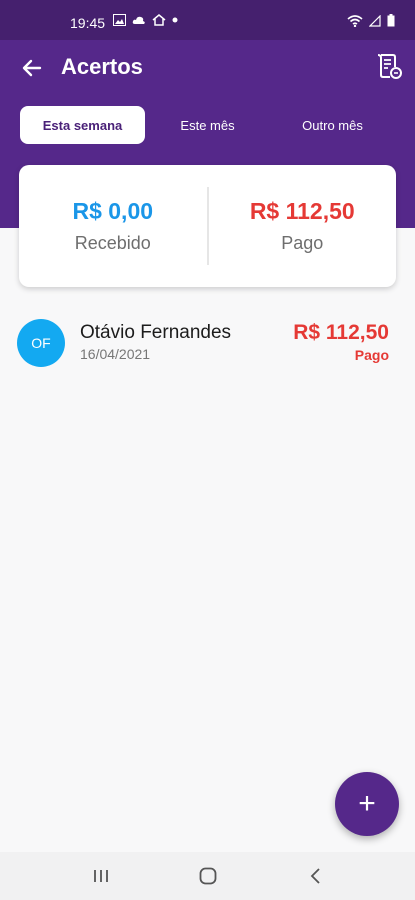 The height and width of the screenshot is (900, 415). I want to click on system-nav-bar, so click(207, 876).